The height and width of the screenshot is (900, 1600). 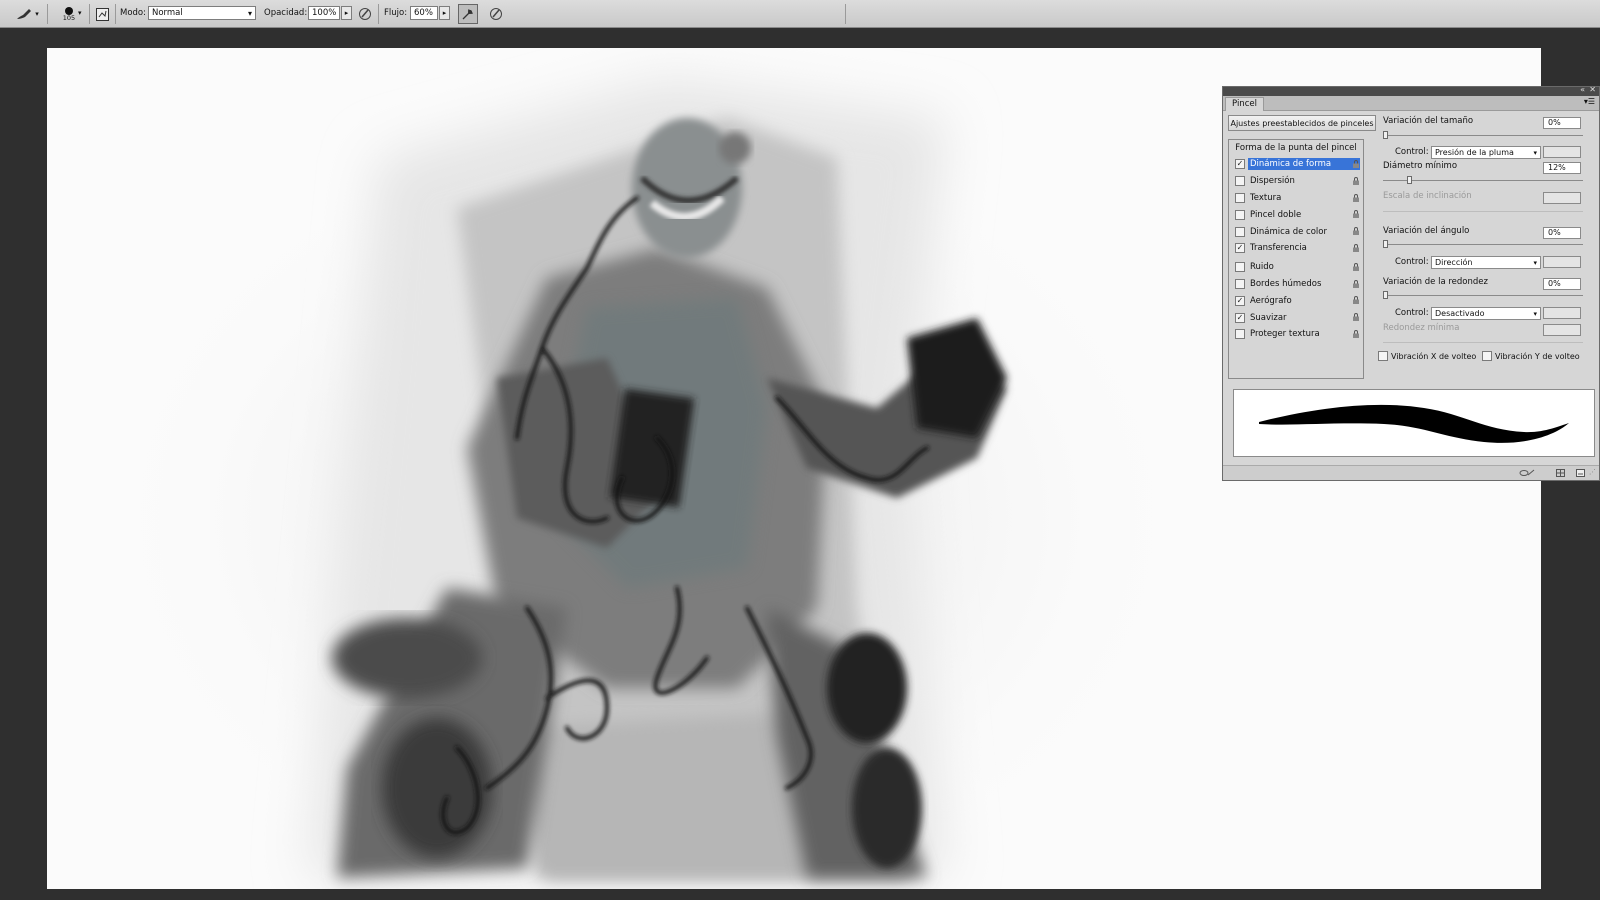 I want to click on size-control-value: Presión de la pluma, so click(x=1474, y=152).